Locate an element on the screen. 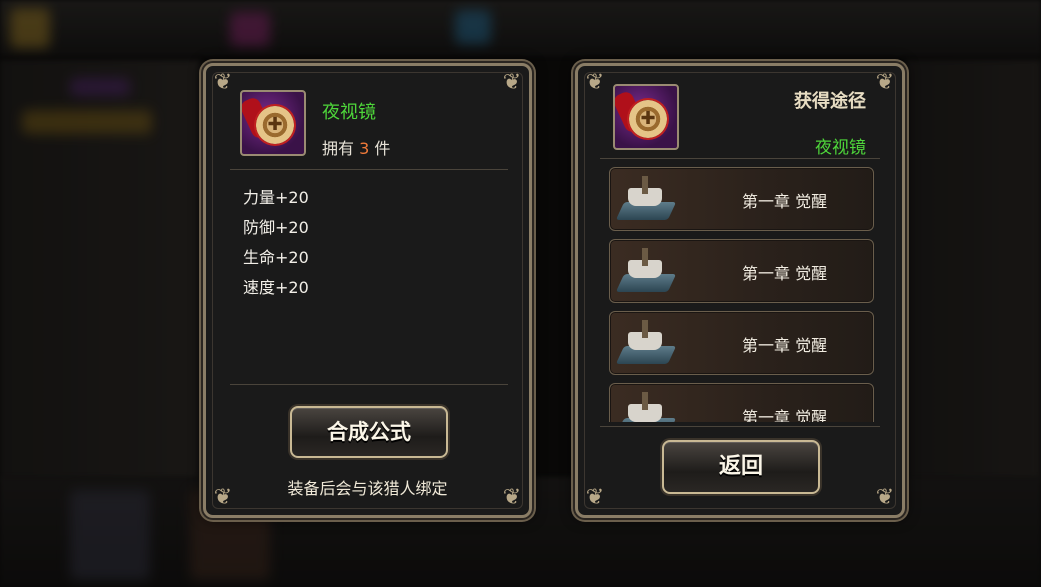  owned-count-text: 拥有 3 件 is located at coordinates (356, 147).